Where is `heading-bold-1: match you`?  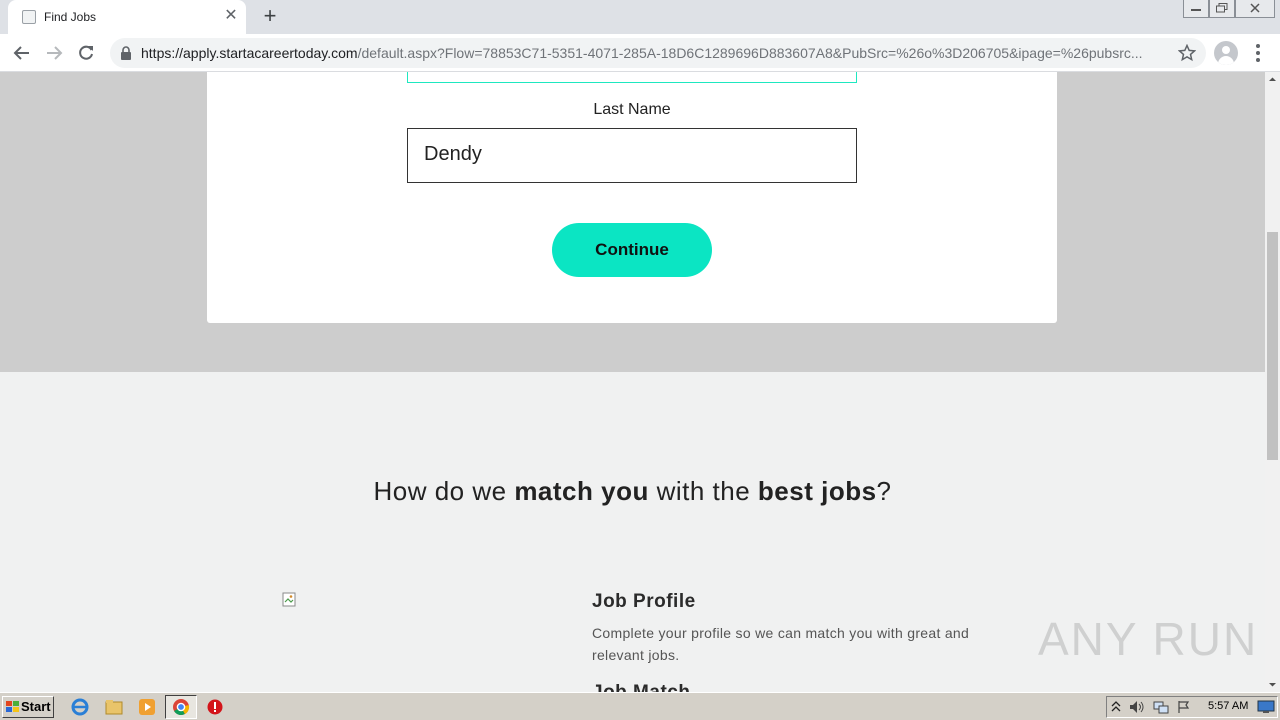
heading-bold-1: match you is located at coordinates (581, 491).